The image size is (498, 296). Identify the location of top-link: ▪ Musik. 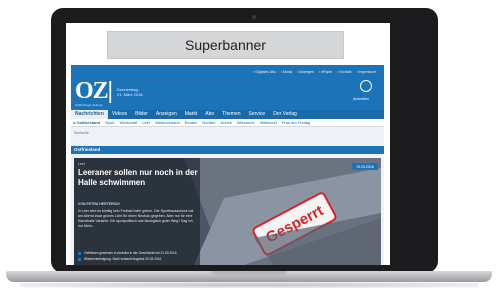
(286, 72).